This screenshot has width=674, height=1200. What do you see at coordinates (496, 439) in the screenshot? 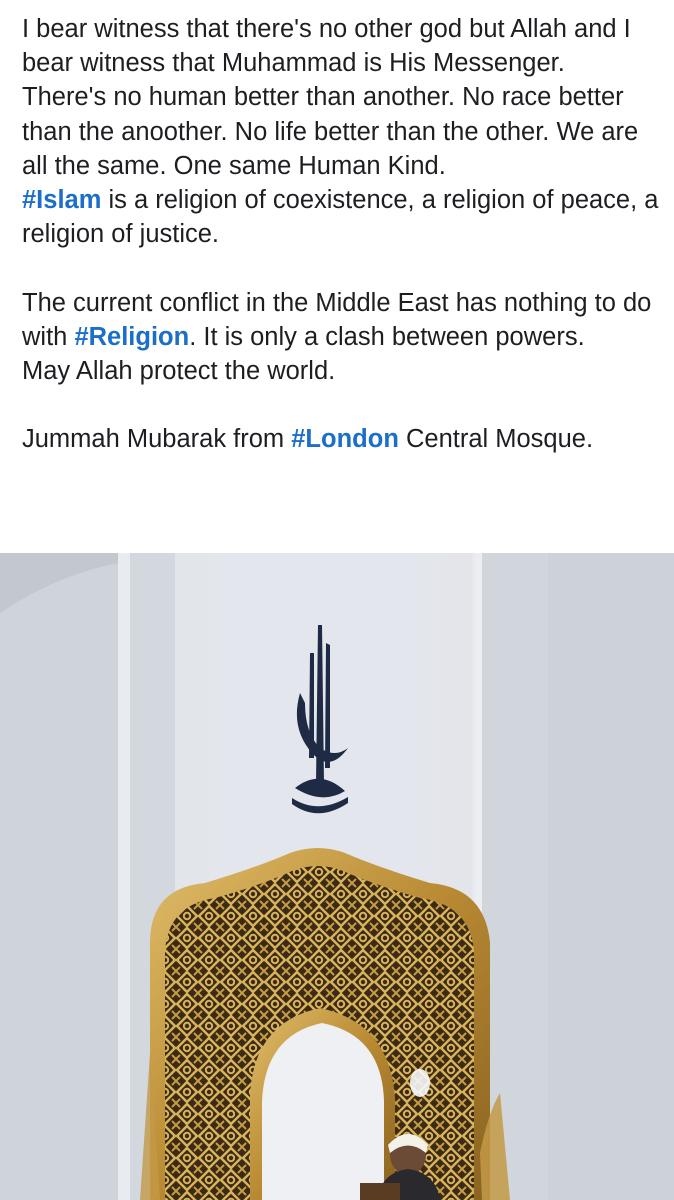
I see `post-line-jummah-end: Central Mosque.` at bounding box center [496, 439].